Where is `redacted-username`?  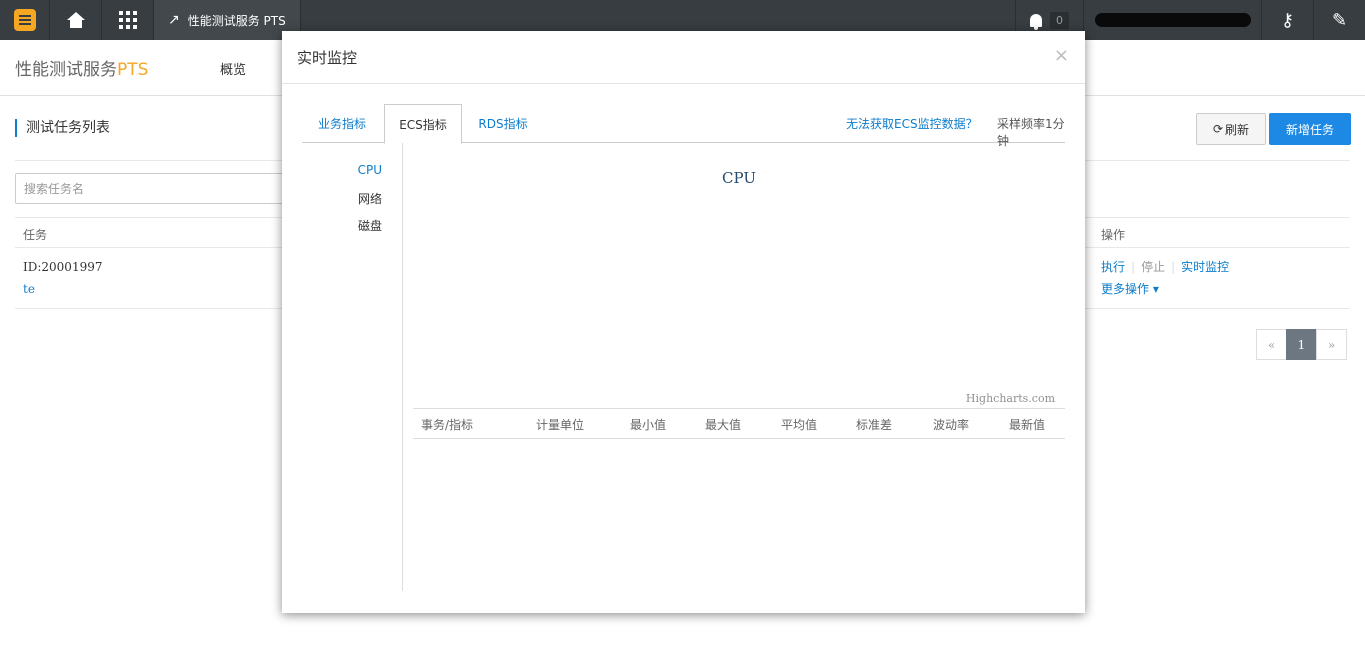 redacted-username is located at coordinates (1172, 20).